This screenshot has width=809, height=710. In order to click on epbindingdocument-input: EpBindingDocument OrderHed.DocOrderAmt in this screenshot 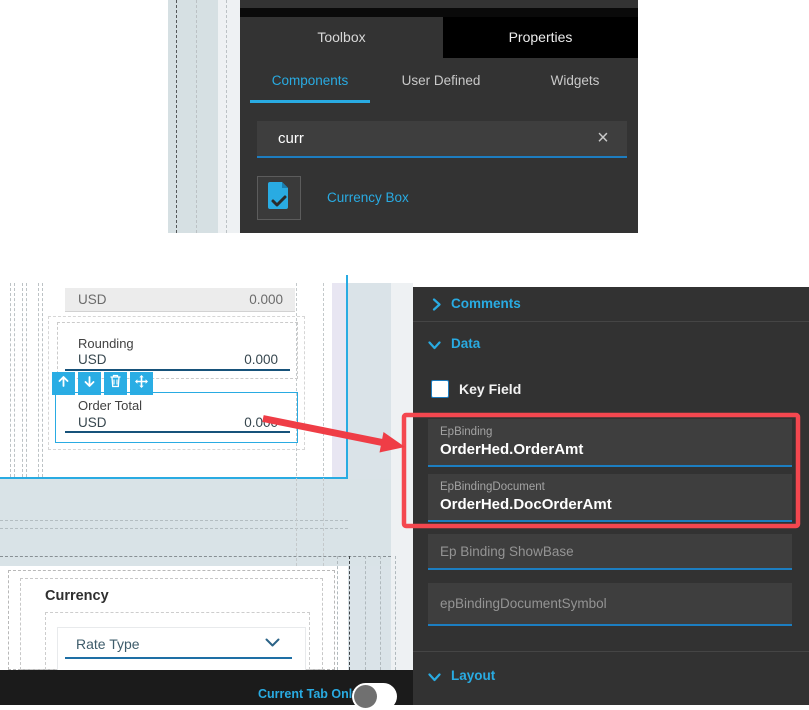, I will do `click(610, 498)`.